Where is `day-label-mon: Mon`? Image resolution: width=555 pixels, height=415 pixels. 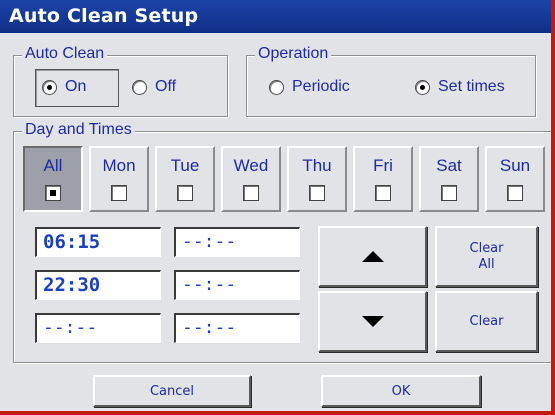
day-label-mon: Mon is located at coordinates (119, 165).